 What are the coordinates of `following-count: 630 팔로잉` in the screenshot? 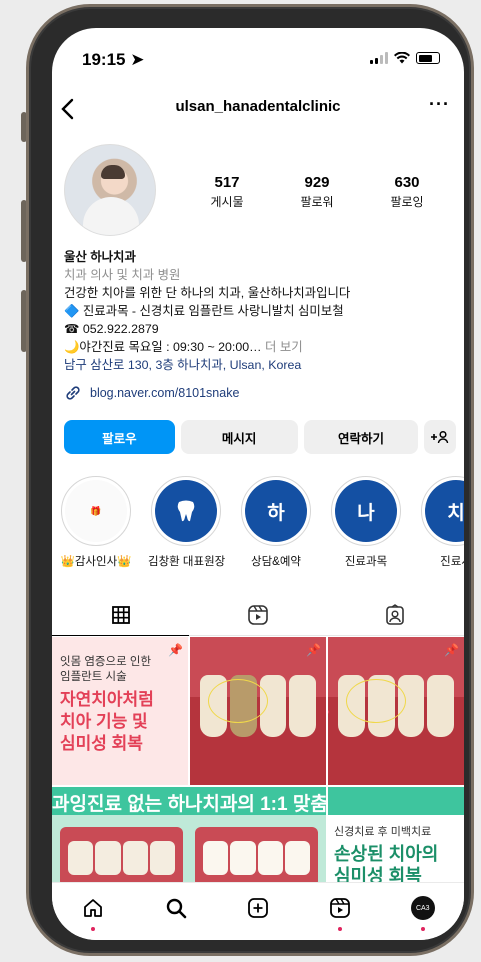 It's located at (406, 192).